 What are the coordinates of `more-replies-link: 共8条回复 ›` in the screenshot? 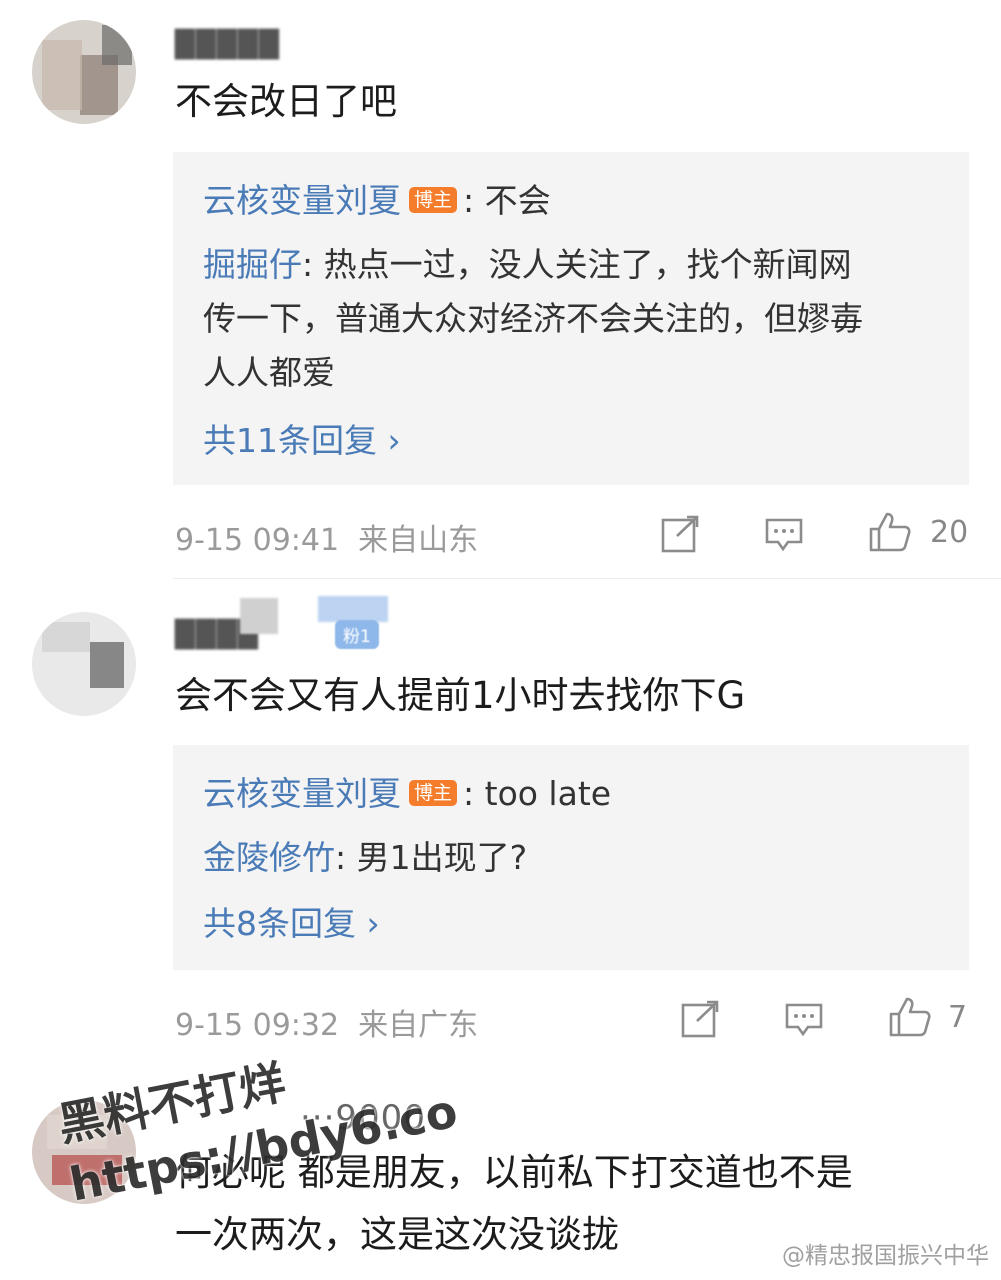 It's located at (291, 921).